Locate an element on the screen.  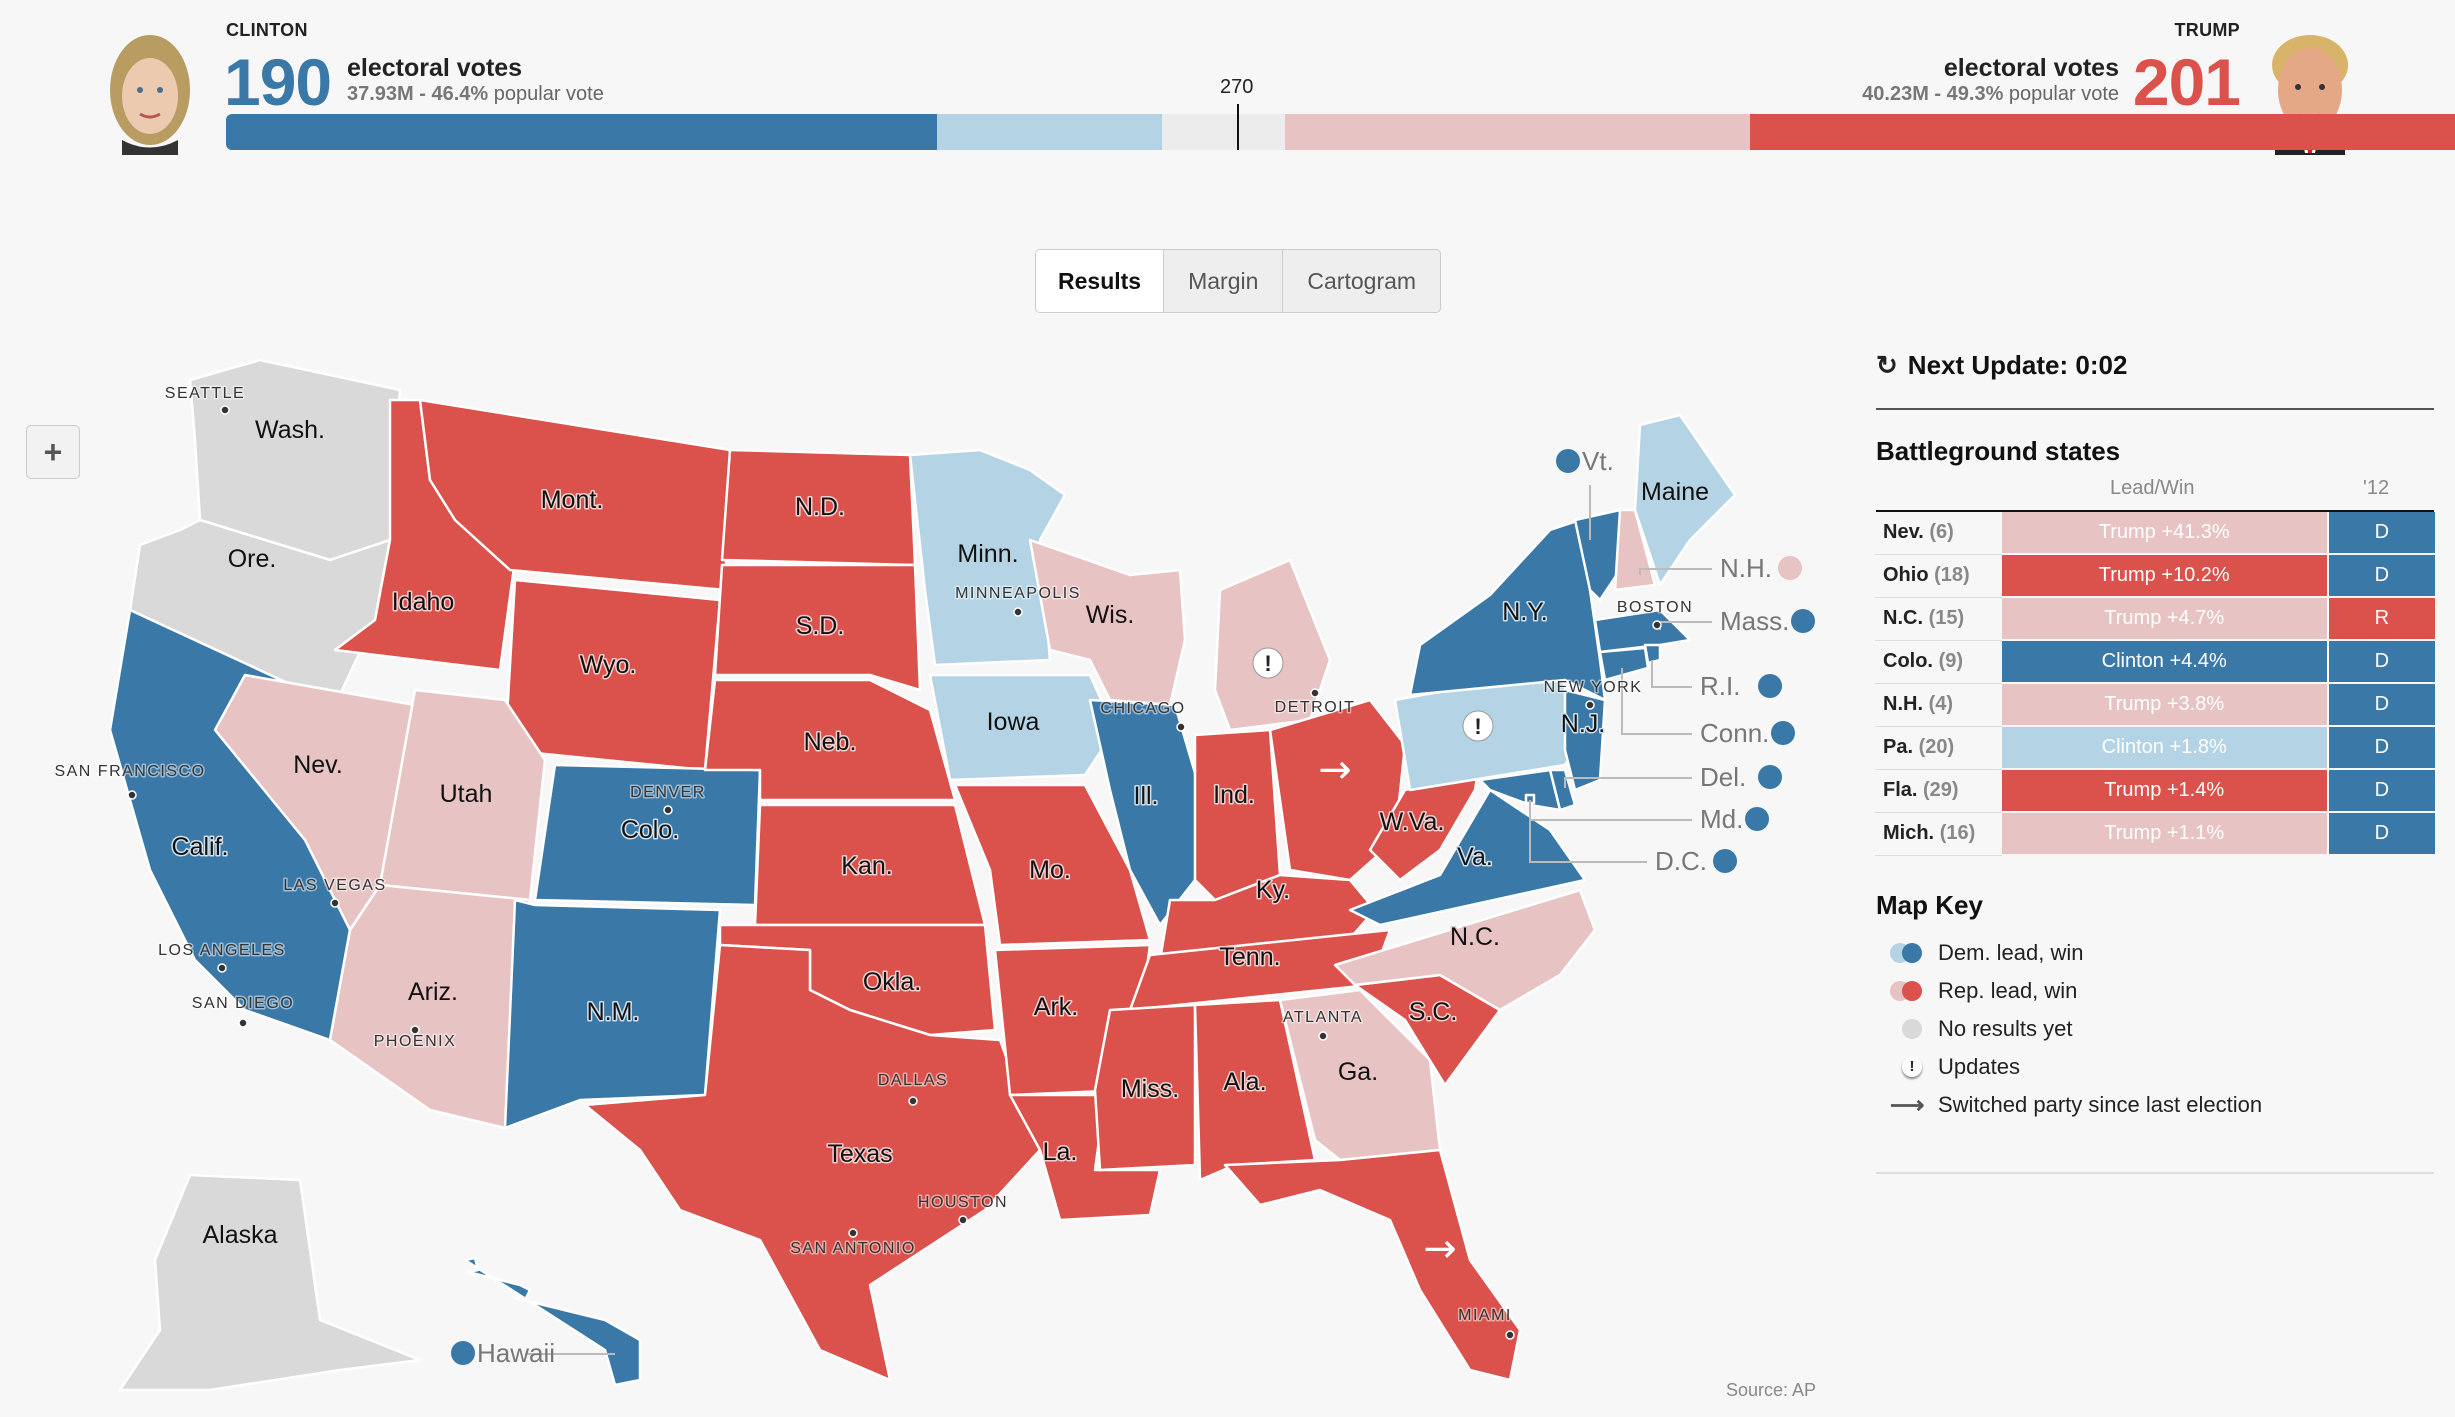
map-key-item: ⟶ Switched party since last election is located at coordinates (2076, 1105).